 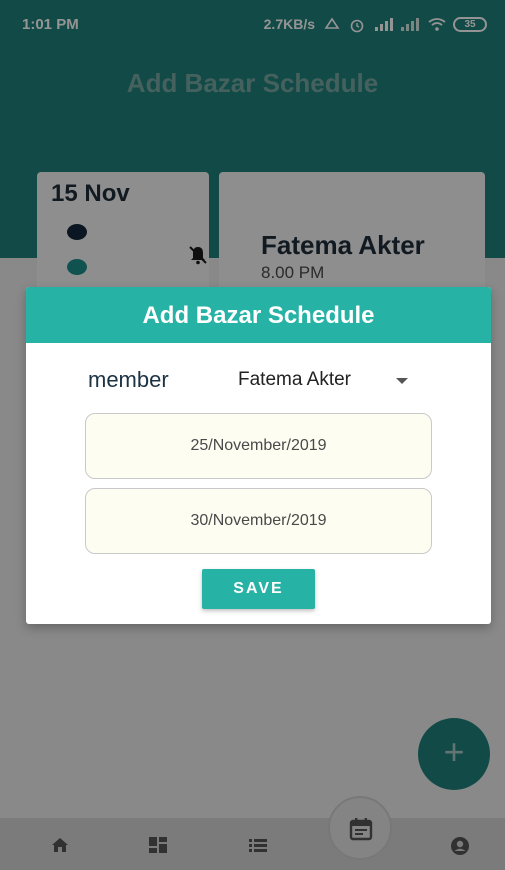 What do you see at coordinates (258, 315) in the screenshot?
I see `dialog-title: Add Bazar Schedule` at bounding box center [258, 315].